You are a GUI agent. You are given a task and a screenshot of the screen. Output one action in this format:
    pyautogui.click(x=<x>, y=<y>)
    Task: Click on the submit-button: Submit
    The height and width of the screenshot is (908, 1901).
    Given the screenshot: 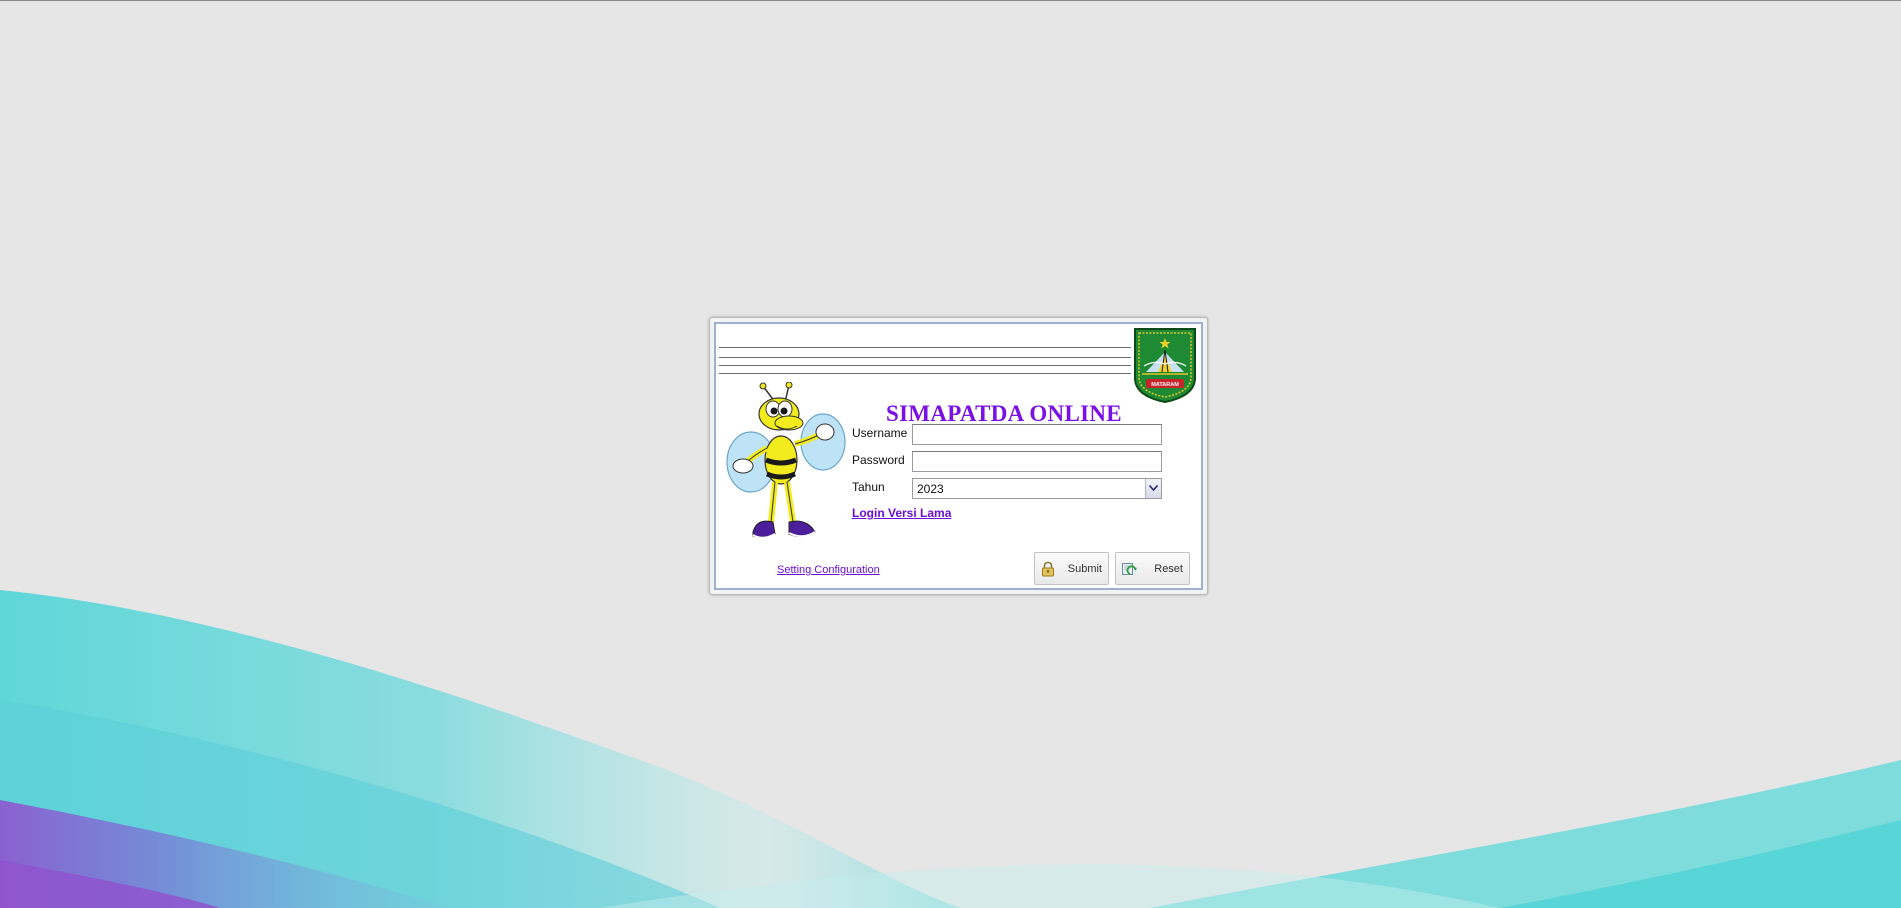 What is the action you would take?
    pyautogui.click(x=1071, y=568)
    